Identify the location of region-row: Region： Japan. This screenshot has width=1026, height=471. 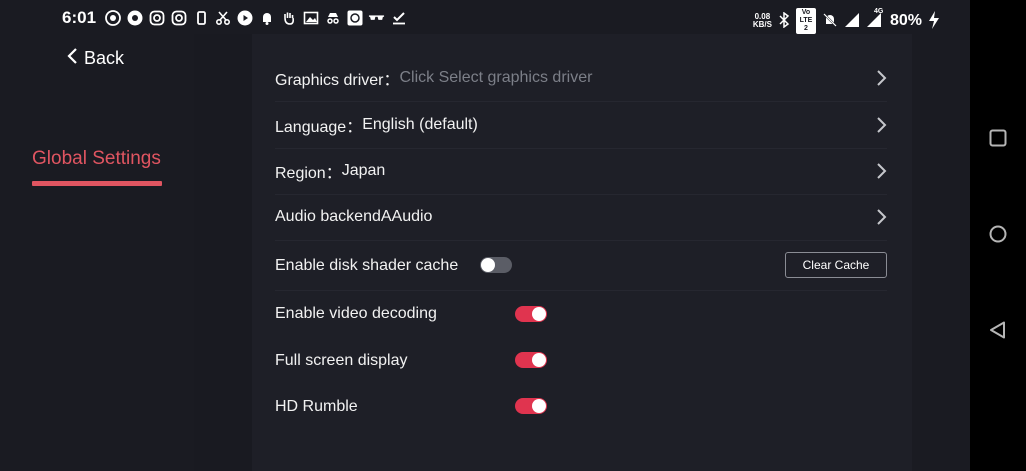
(330, 171).